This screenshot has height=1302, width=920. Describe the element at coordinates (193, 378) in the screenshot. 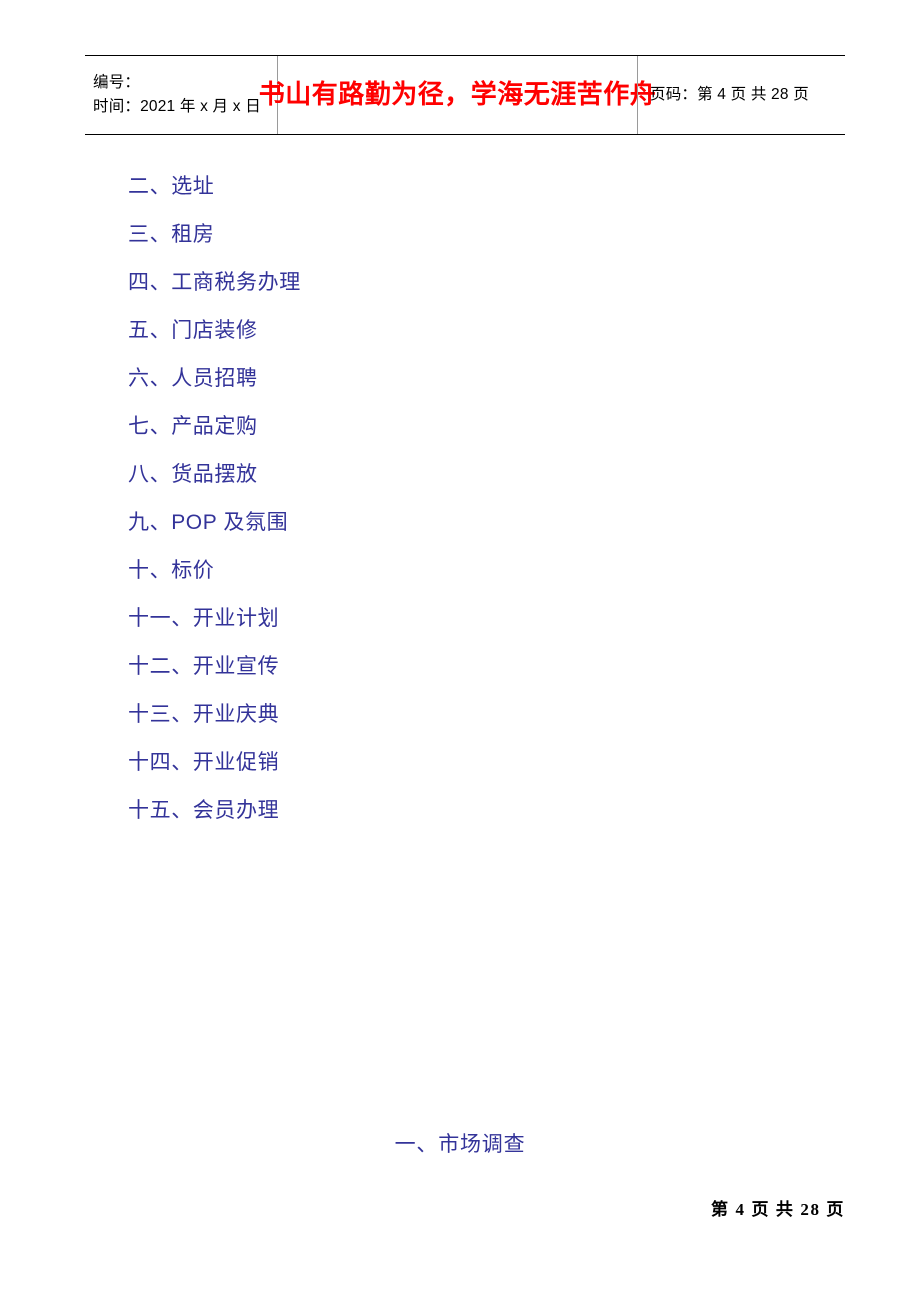

I see `list-item: 六、人员招聘` at that location.